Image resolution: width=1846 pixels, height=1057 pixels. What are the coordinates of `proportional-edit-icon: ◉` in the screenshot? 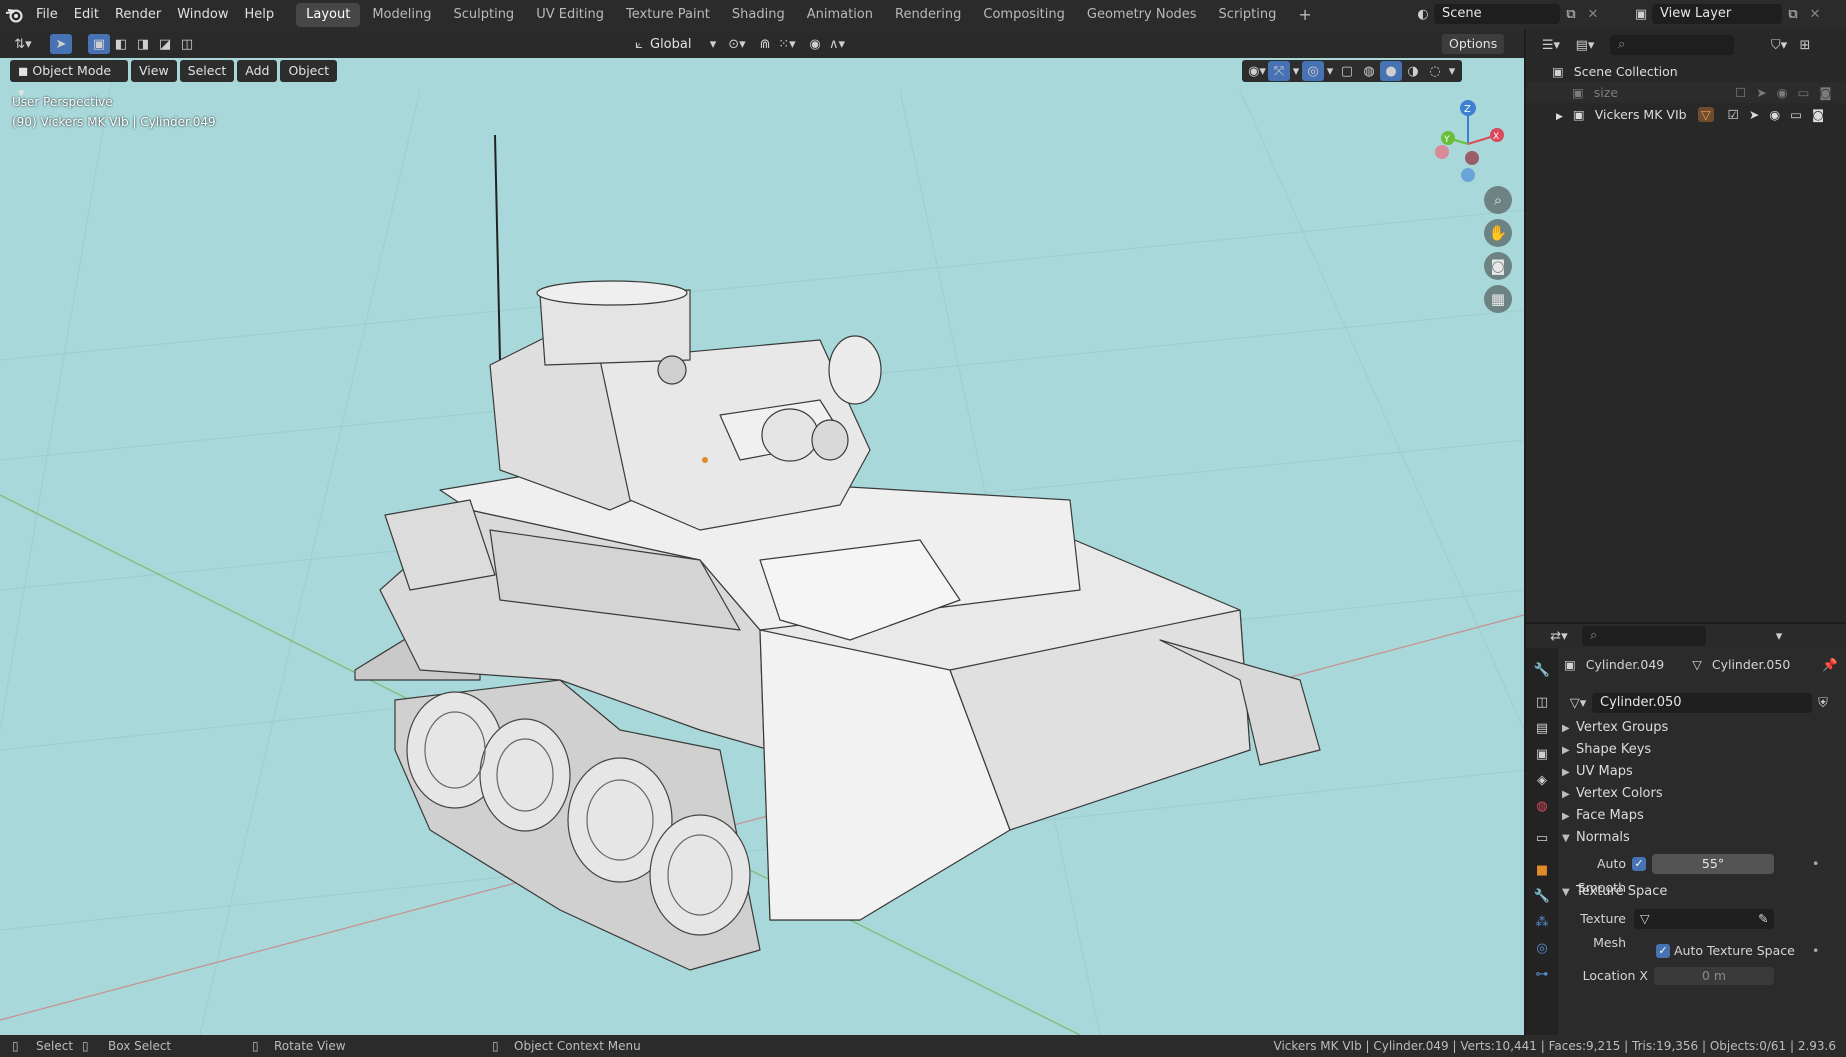 It's located at (815, 44).